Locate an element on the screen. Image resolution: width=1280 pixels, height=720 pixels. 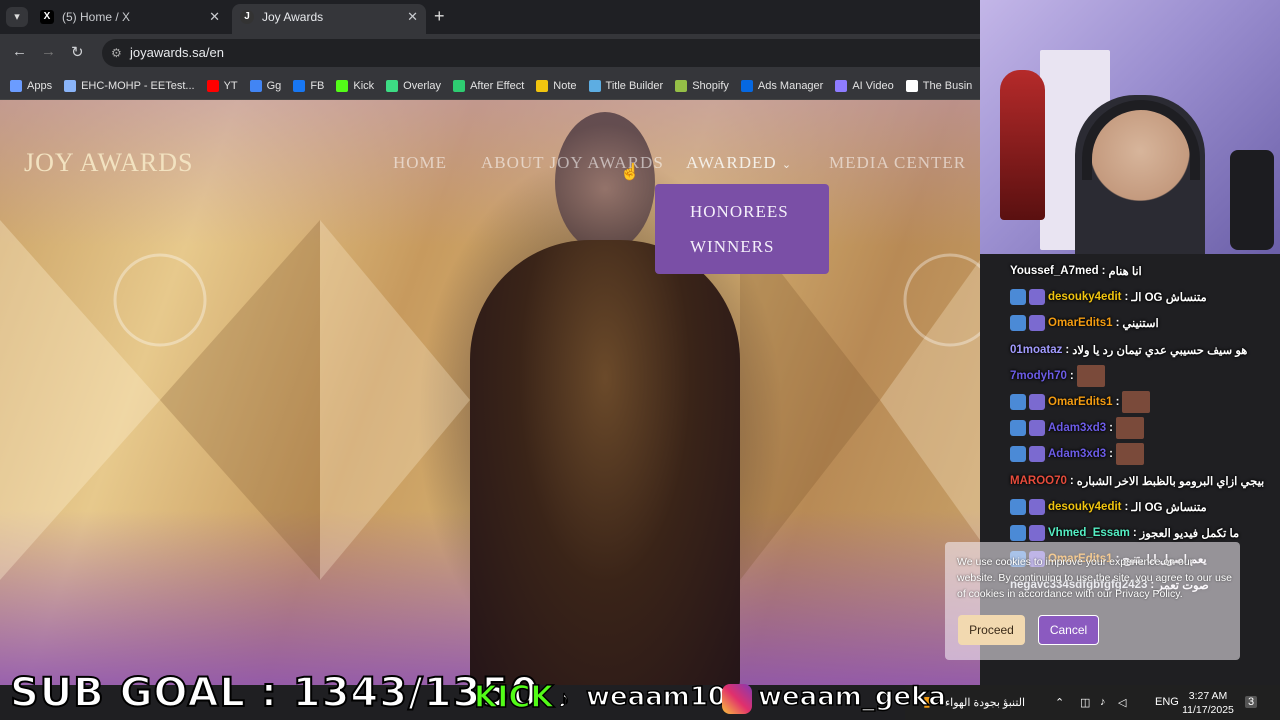
chat-message: Youssef_A7med: انا هنام is located at coordinates (1132, 271).